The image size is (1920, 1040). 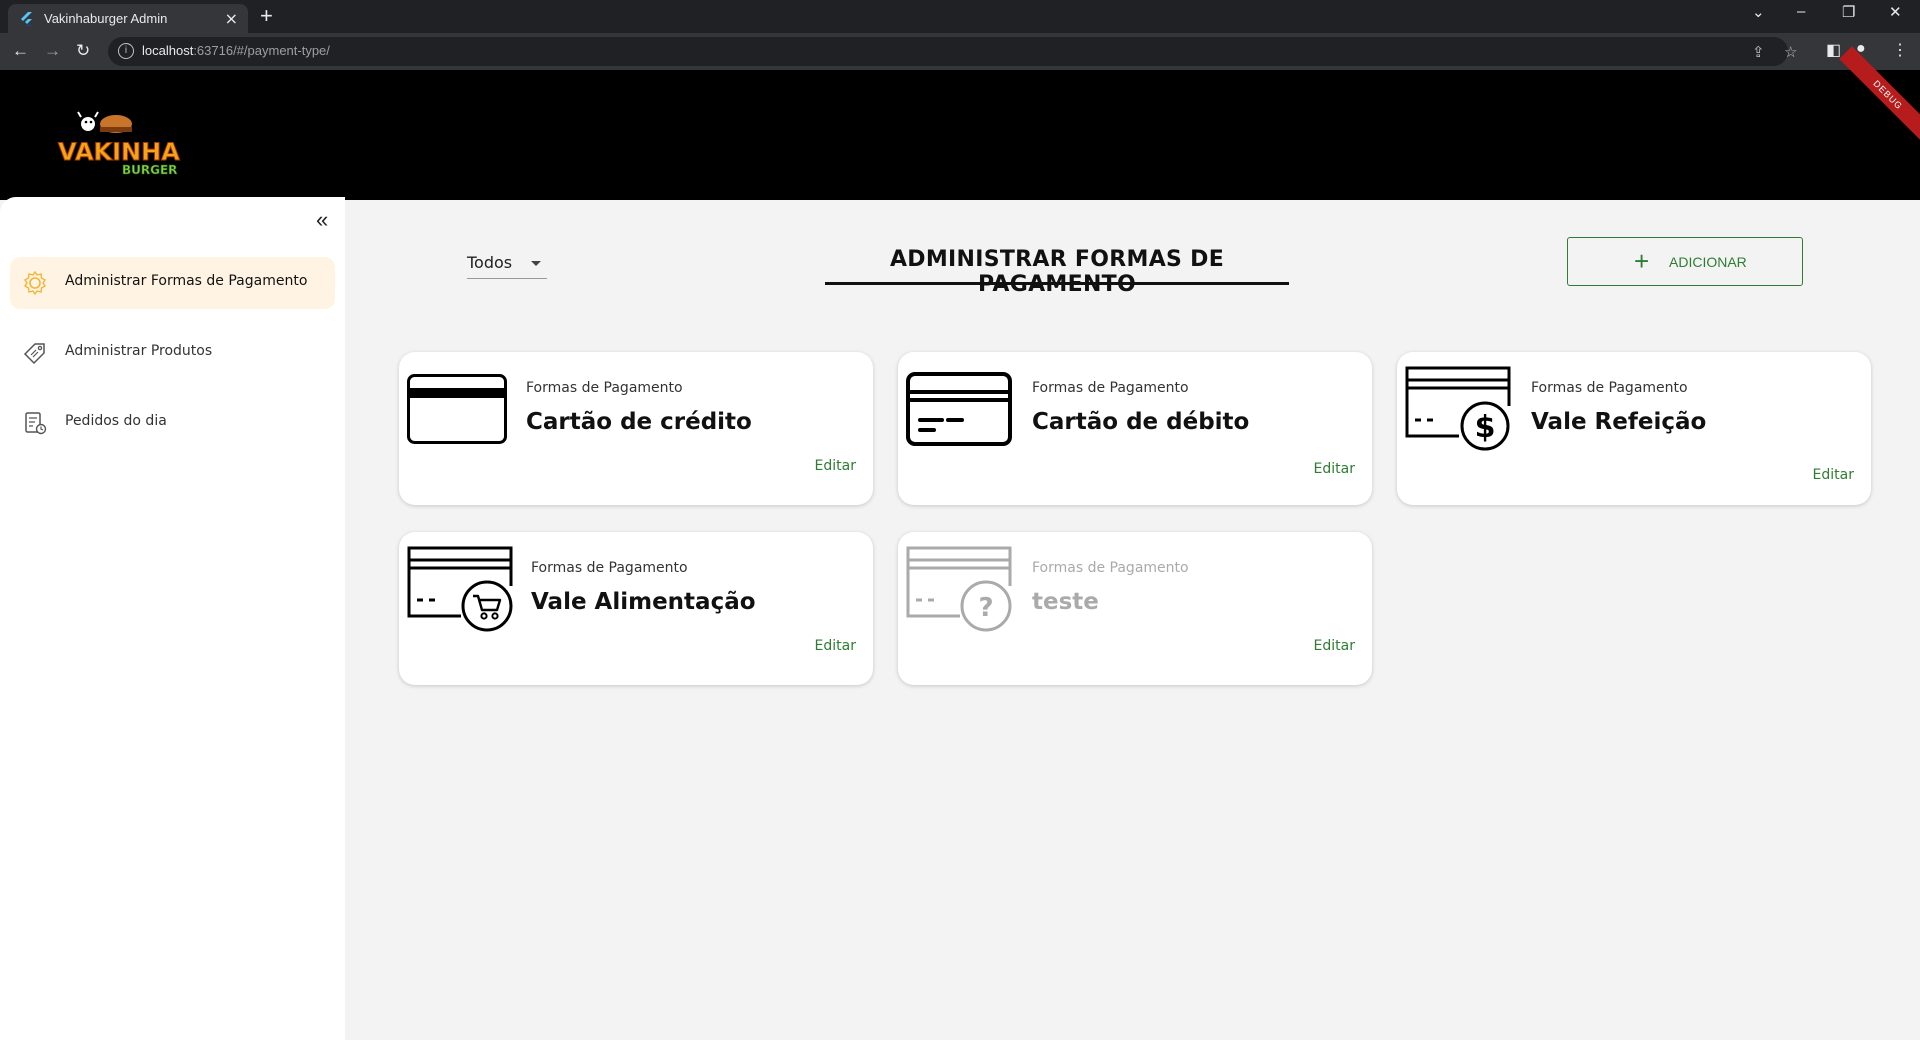 I want to click on card-title: teste, so click(x=1065, y=602).